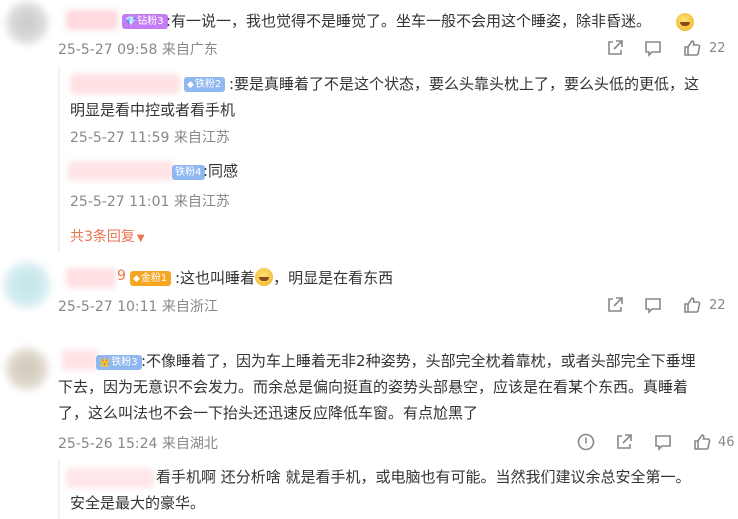  I want to click on comment-text: :这也叫睡着 ，明显是在看东西, so click(284, 277).